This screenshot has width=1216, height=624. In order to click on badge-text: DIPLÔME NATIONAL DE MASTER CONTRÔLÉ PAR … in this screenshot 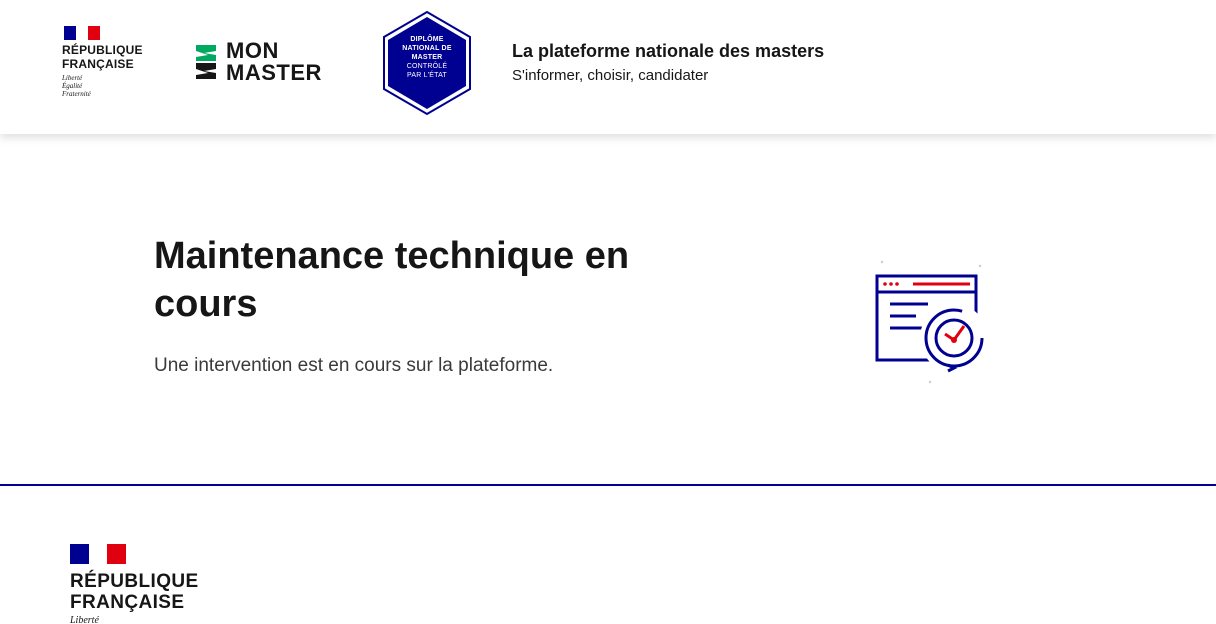, I will do `click(427, 57)`.